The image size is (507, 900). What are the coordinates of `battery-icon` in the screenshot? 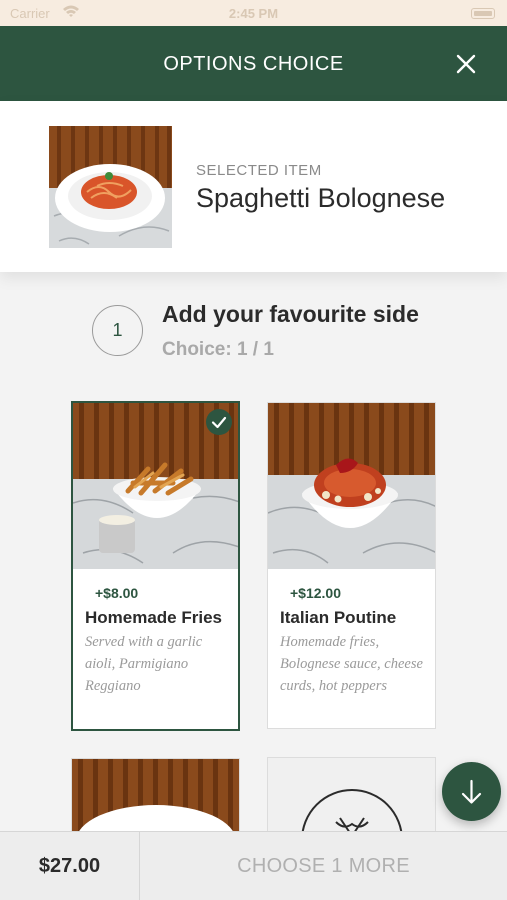 It's located at (483, 13).